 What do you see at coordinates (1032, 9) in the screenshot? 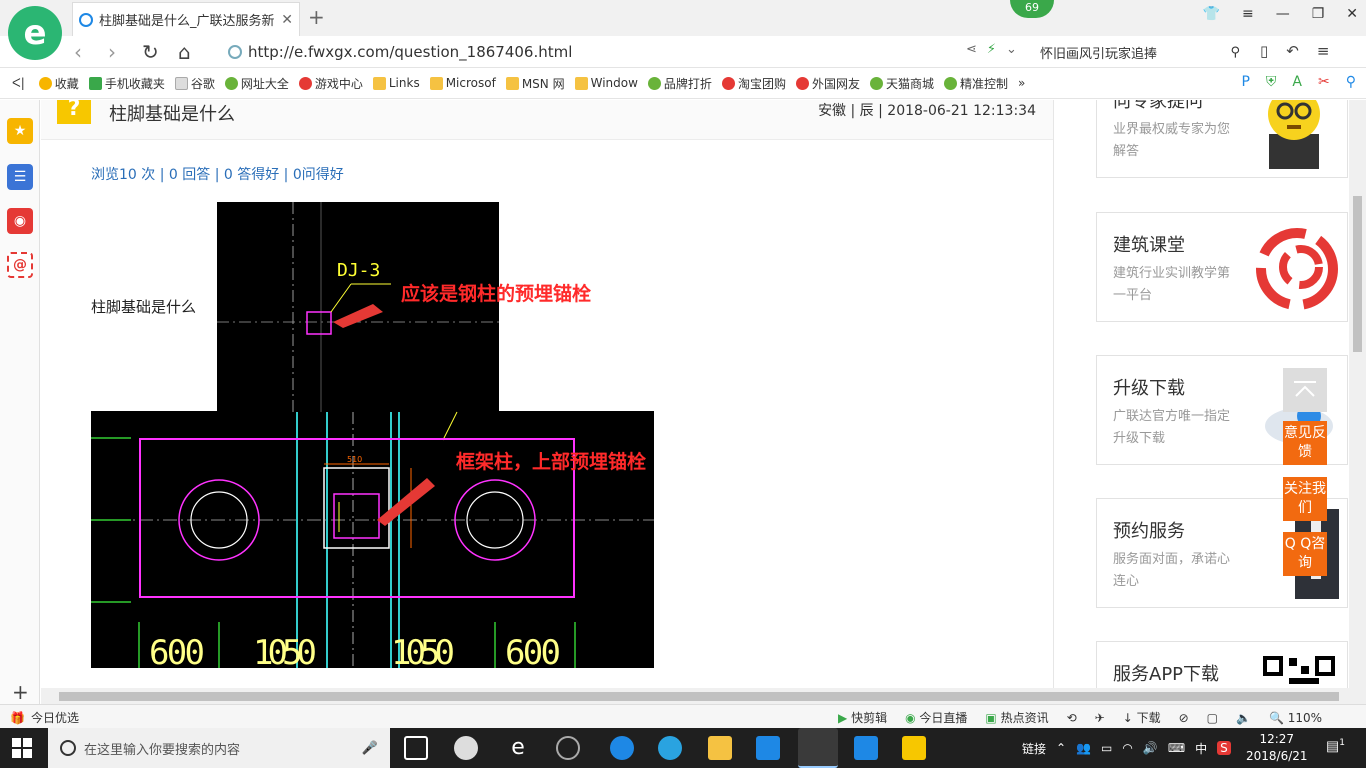
I see `score-badge: 69` at bounding box center [1032, 9].